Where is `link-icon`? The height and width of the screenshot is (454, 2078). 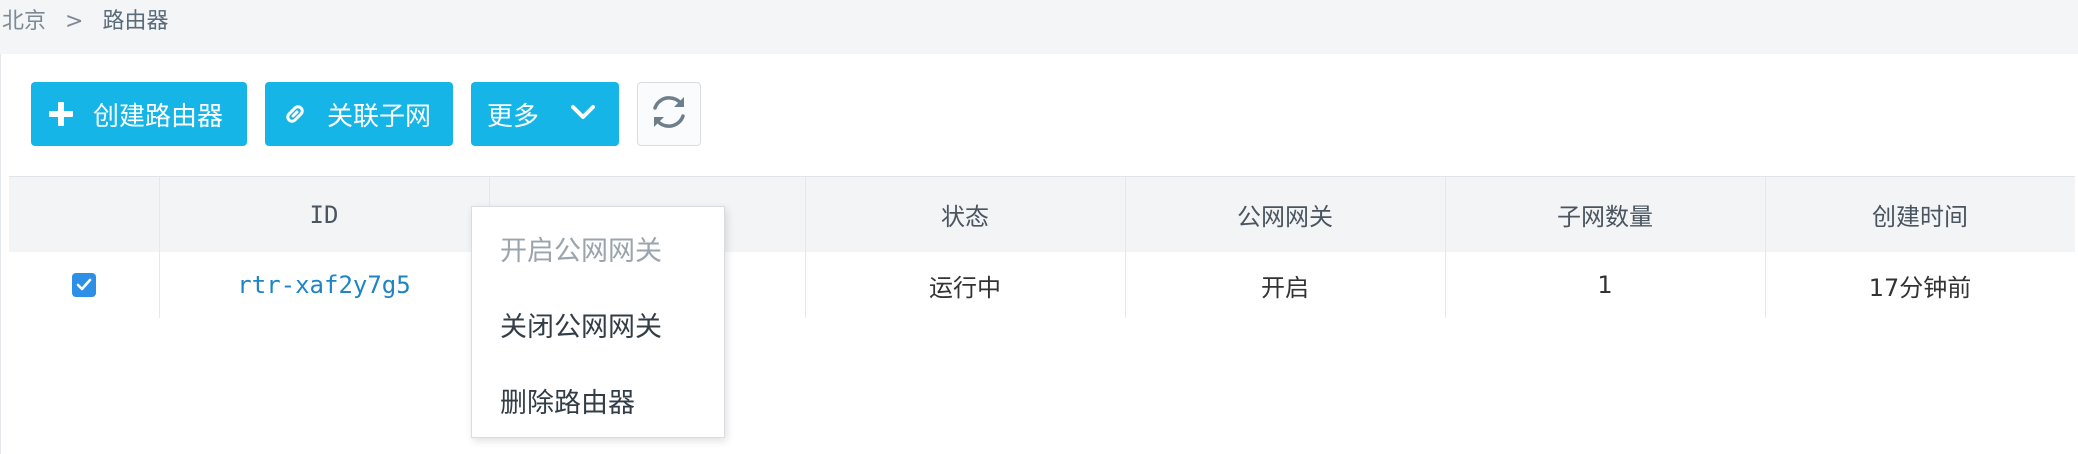 link-icon is located at coordinates (295, 114).